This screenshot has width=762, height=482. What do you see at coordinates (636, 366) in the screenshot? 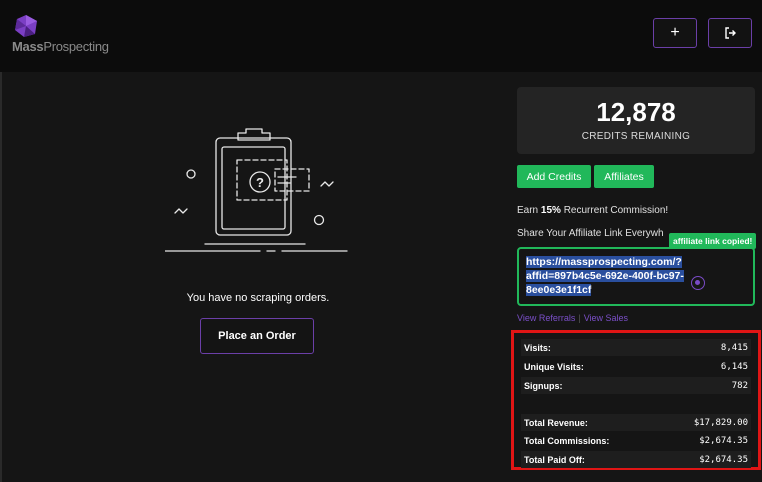
I see `stat-row-unique-visits: Unique Visits: 6,145` at bounding box center [636, 366].